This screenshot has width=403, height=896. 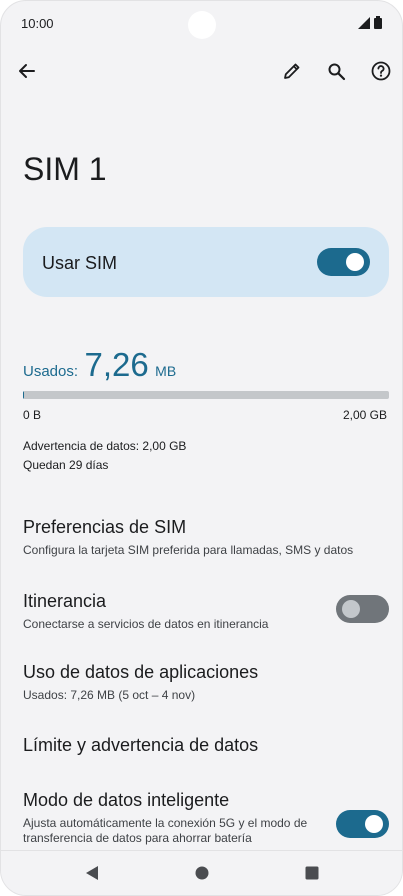 I want to click on status-bar: 10:00, so click(x=201, y=24).